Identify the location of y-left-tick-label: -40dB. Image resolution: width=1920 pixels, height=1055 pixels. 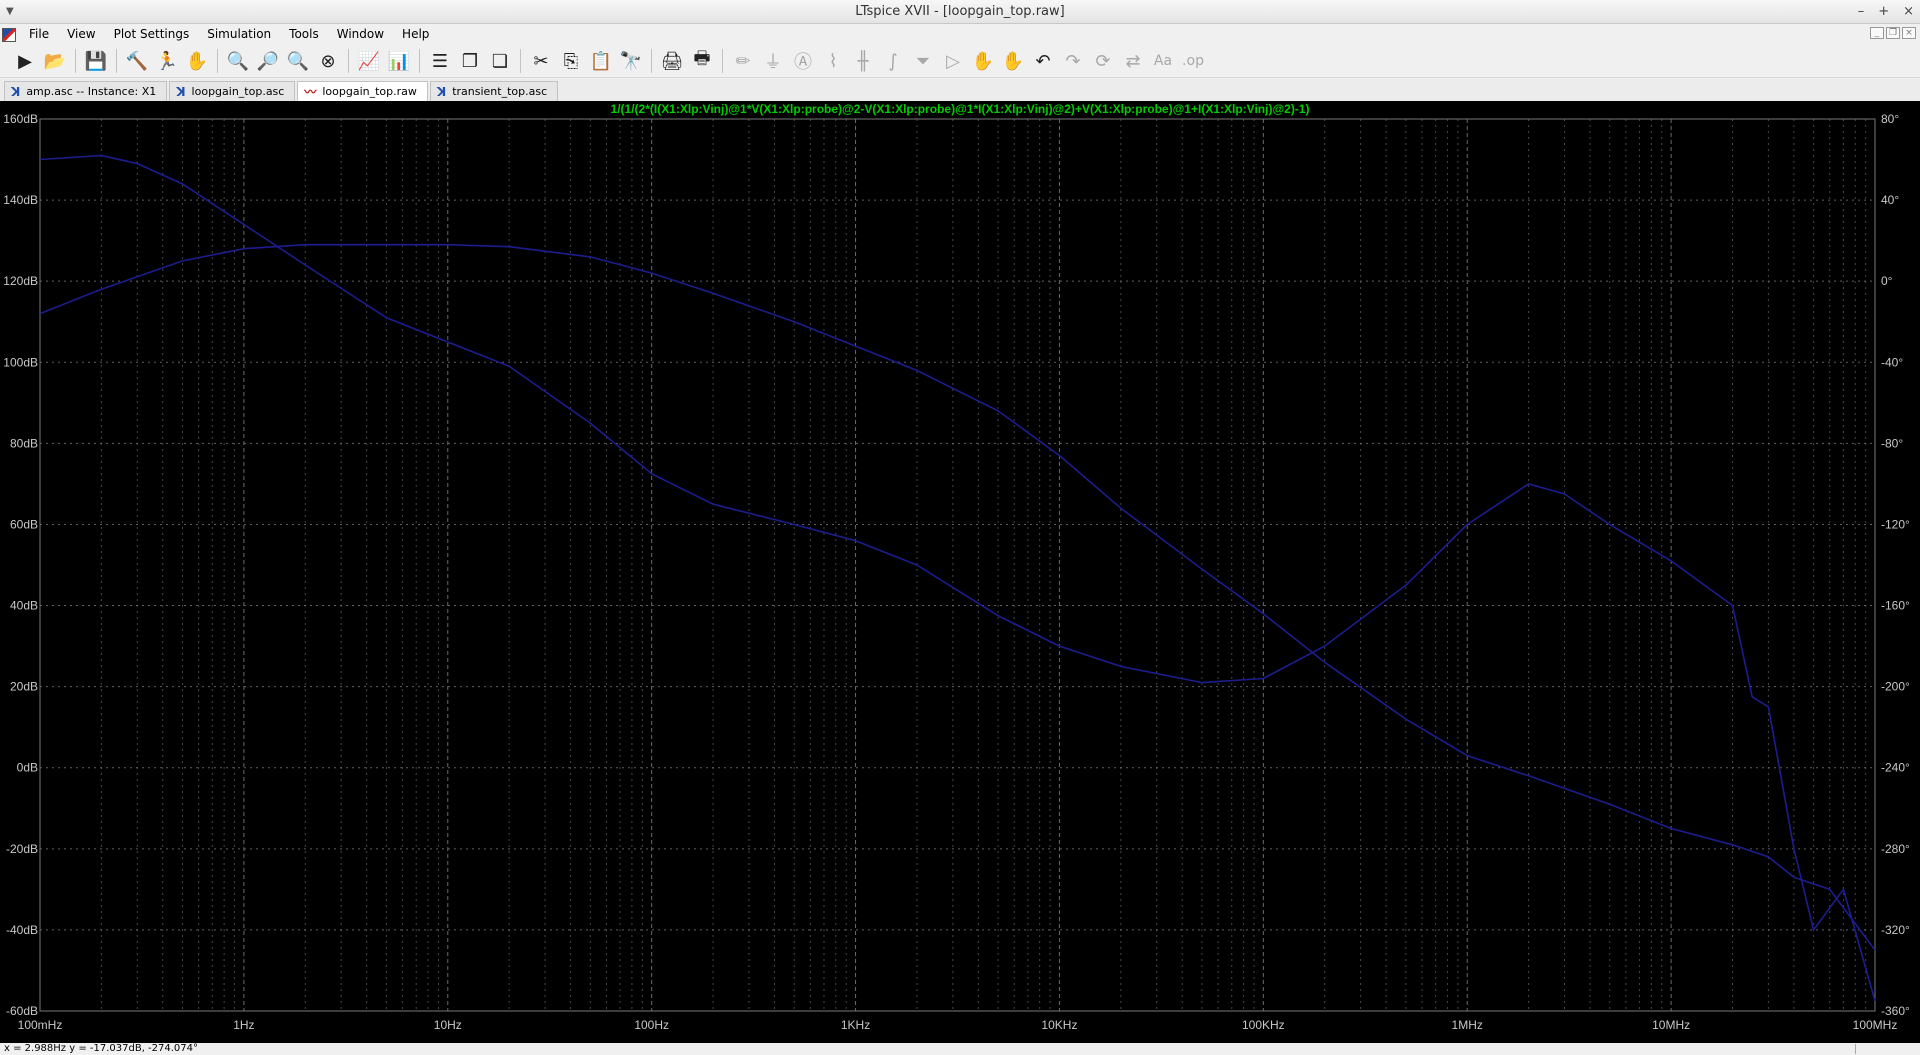
(22, 930).